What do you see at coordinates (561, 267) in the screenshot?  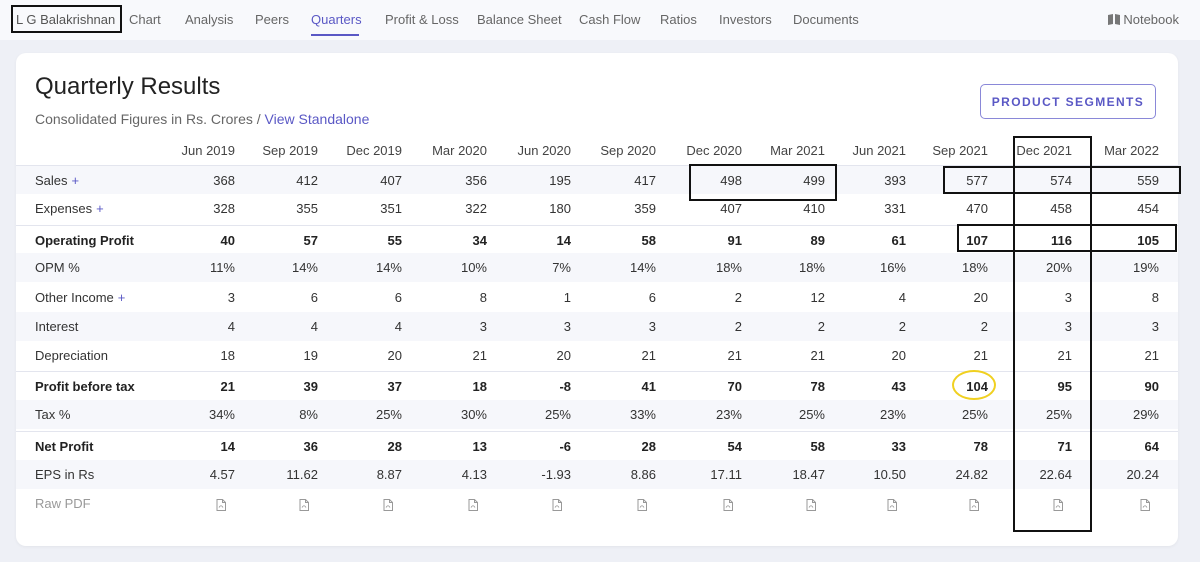 I see `table-cell: 7%` at bounding box center [561, 267].